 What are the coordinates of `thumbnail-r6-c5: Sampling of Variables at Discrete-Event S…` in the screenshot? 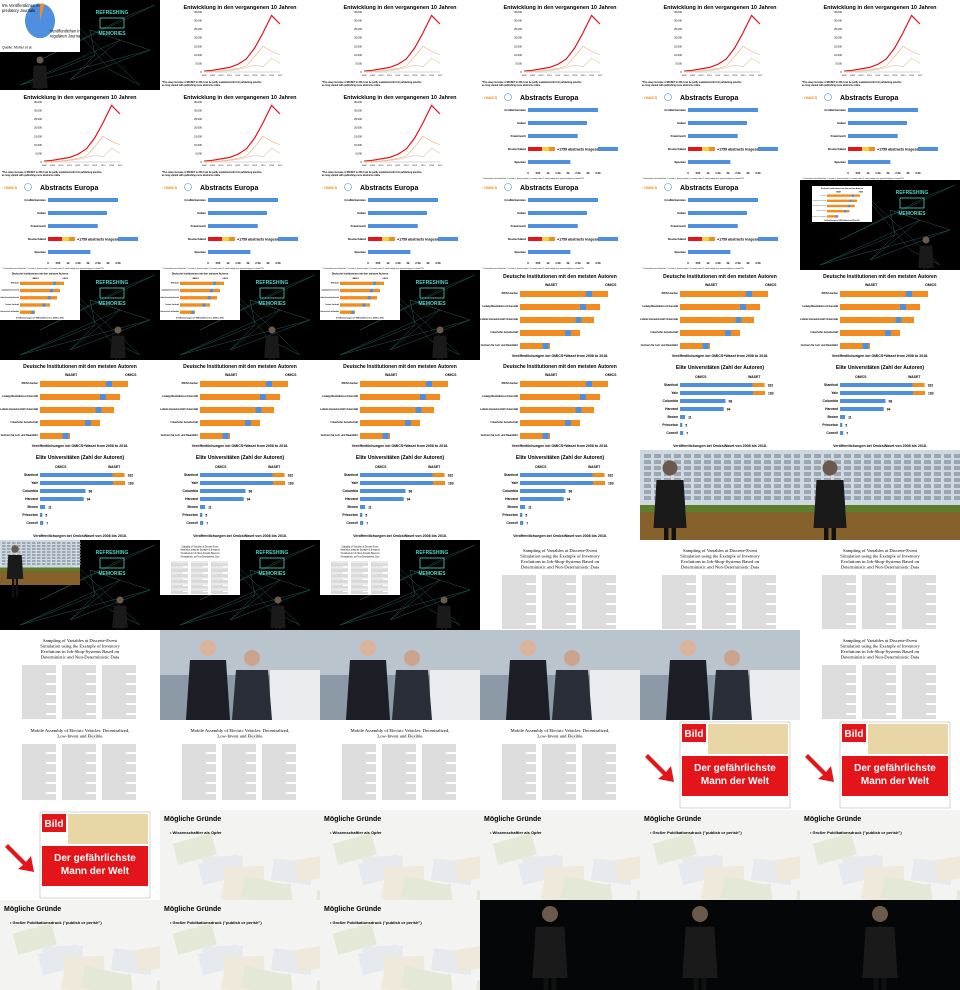 It's located at (880, 585).